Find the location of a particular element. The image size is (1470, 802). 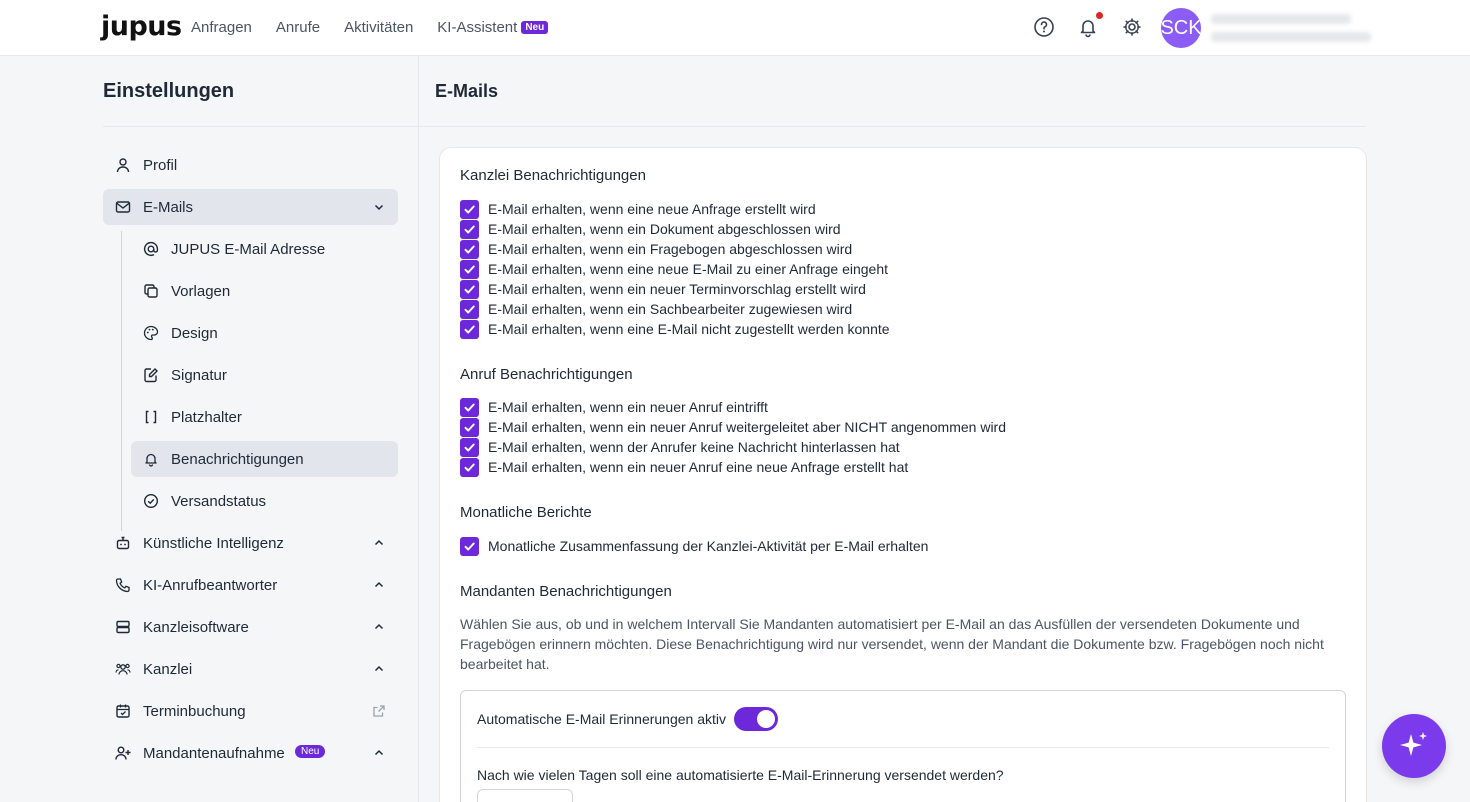

sidebar-subitem-signatur: Signatur is located at coordinates (264, 375).